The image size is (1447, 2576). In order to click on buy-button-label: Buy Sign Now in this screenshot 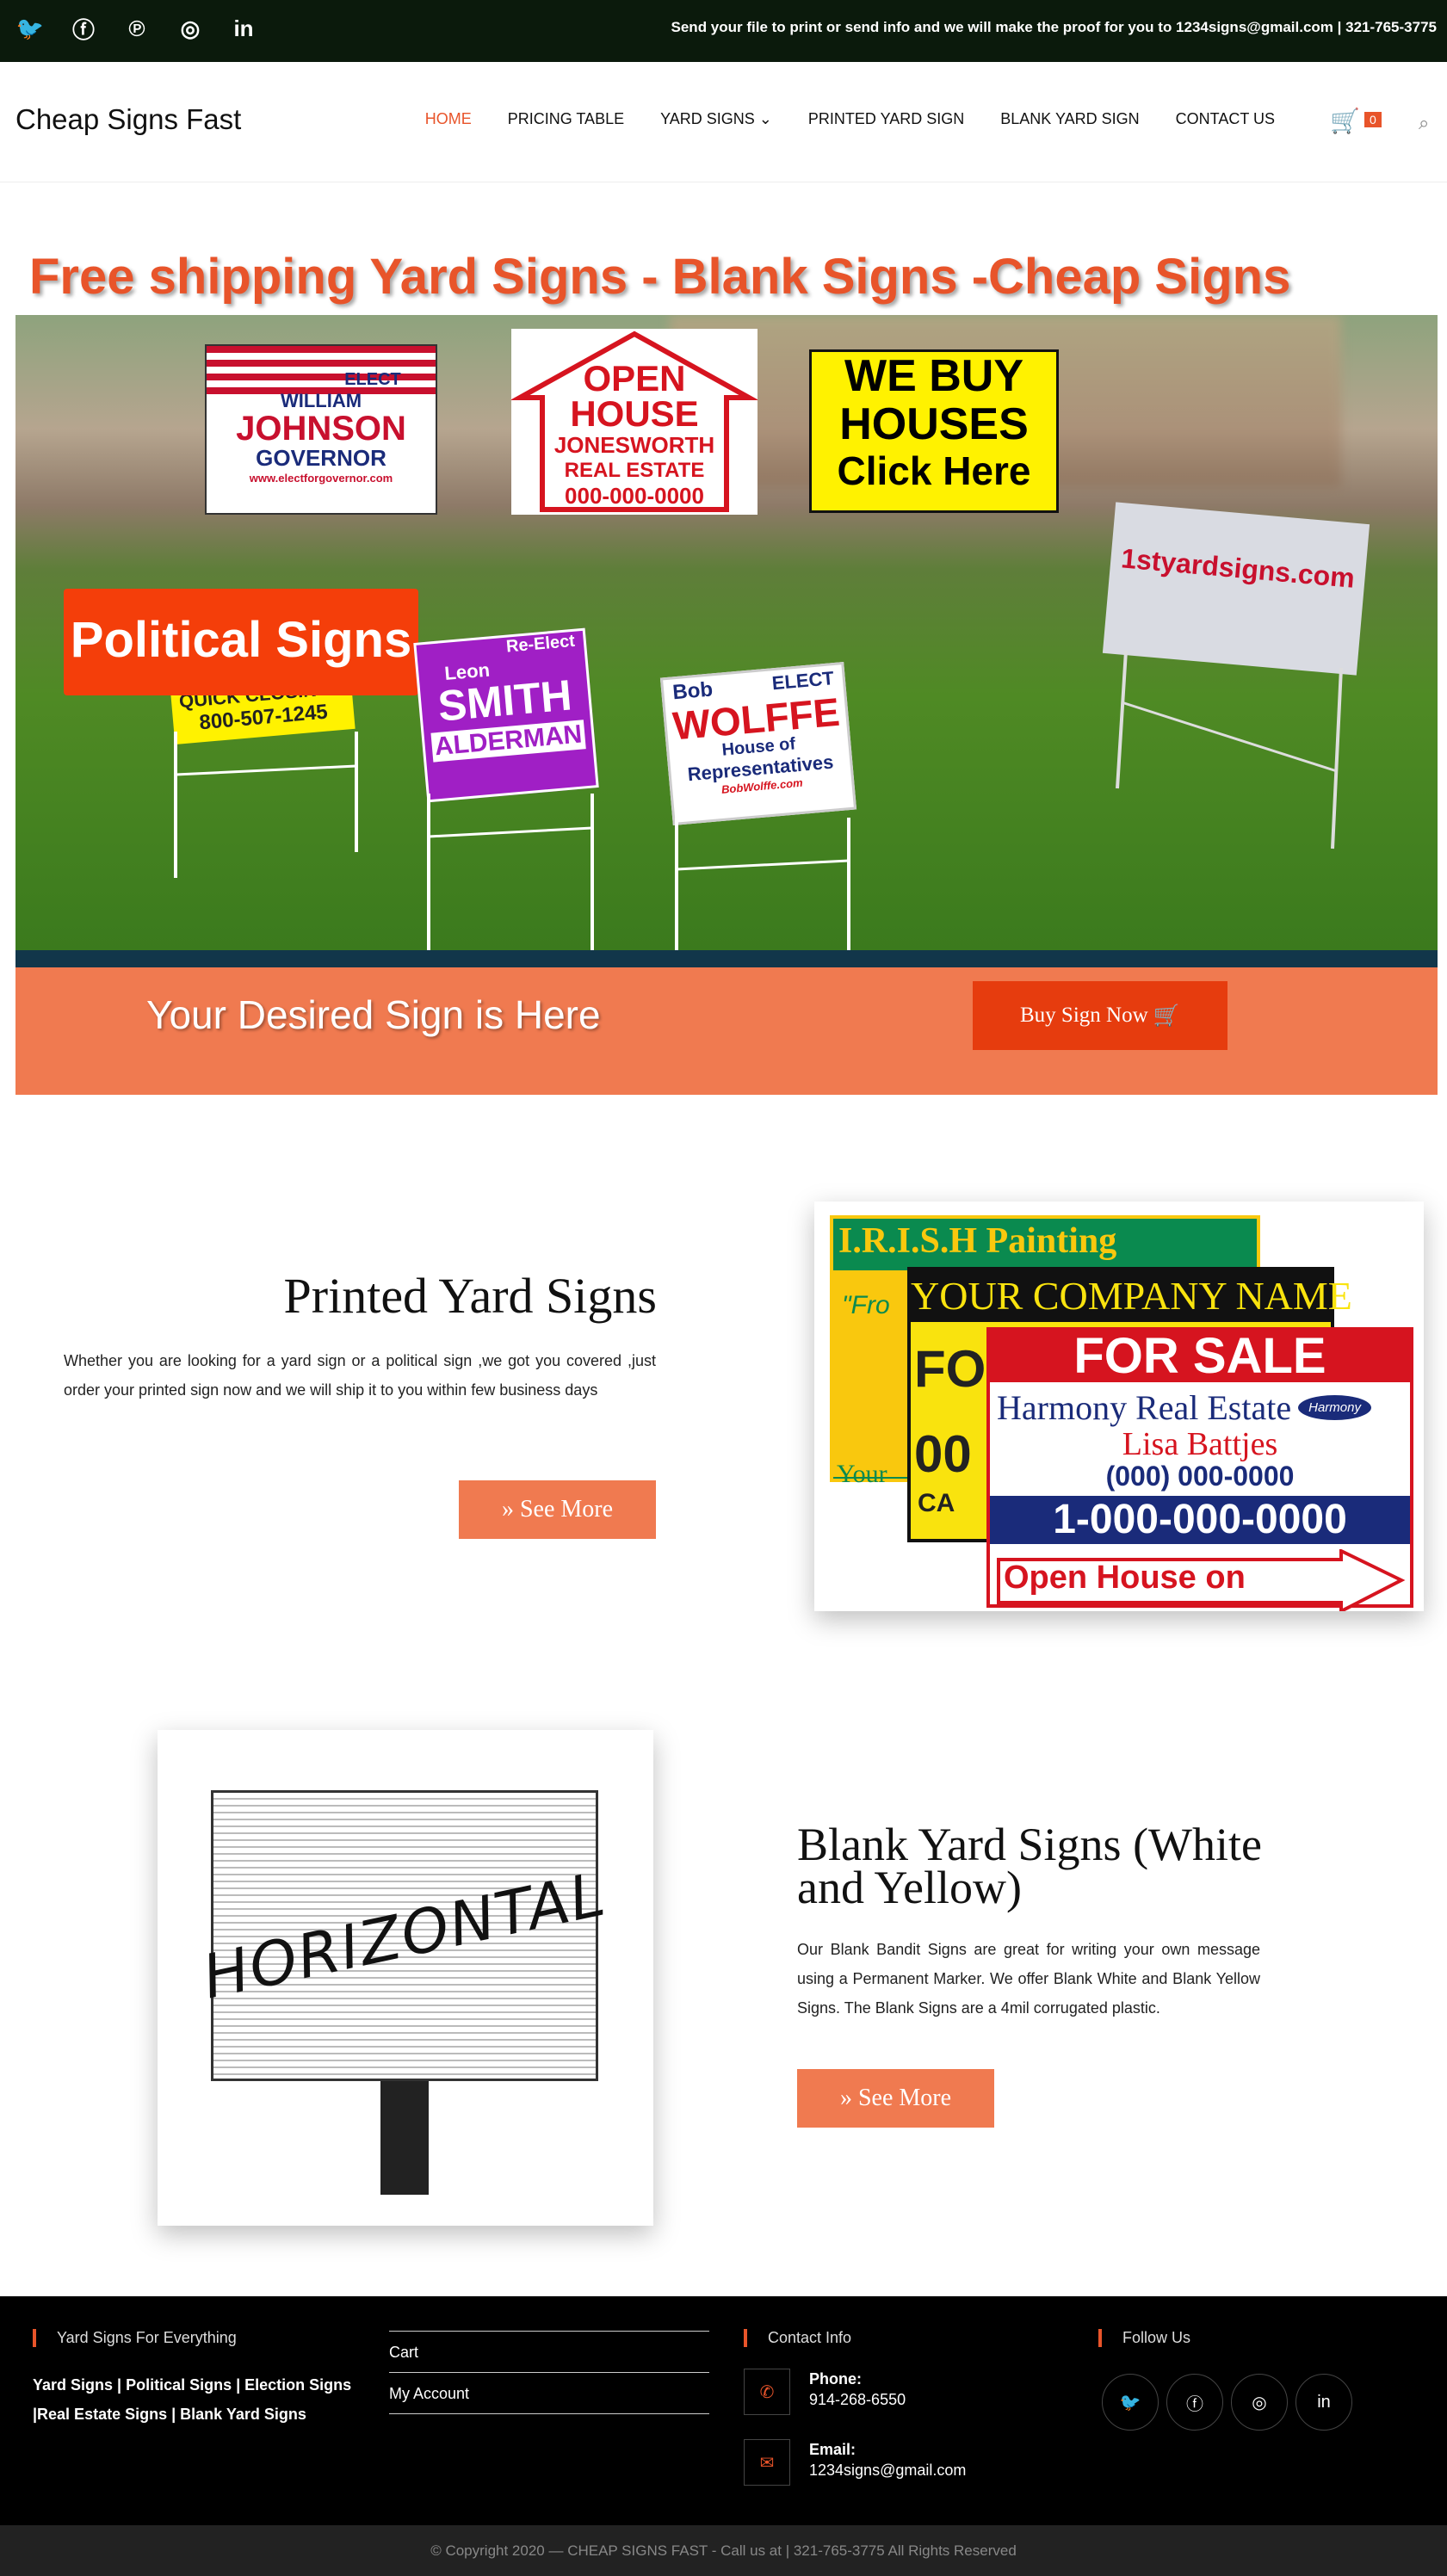, I will do `click(1083, 1016)`.